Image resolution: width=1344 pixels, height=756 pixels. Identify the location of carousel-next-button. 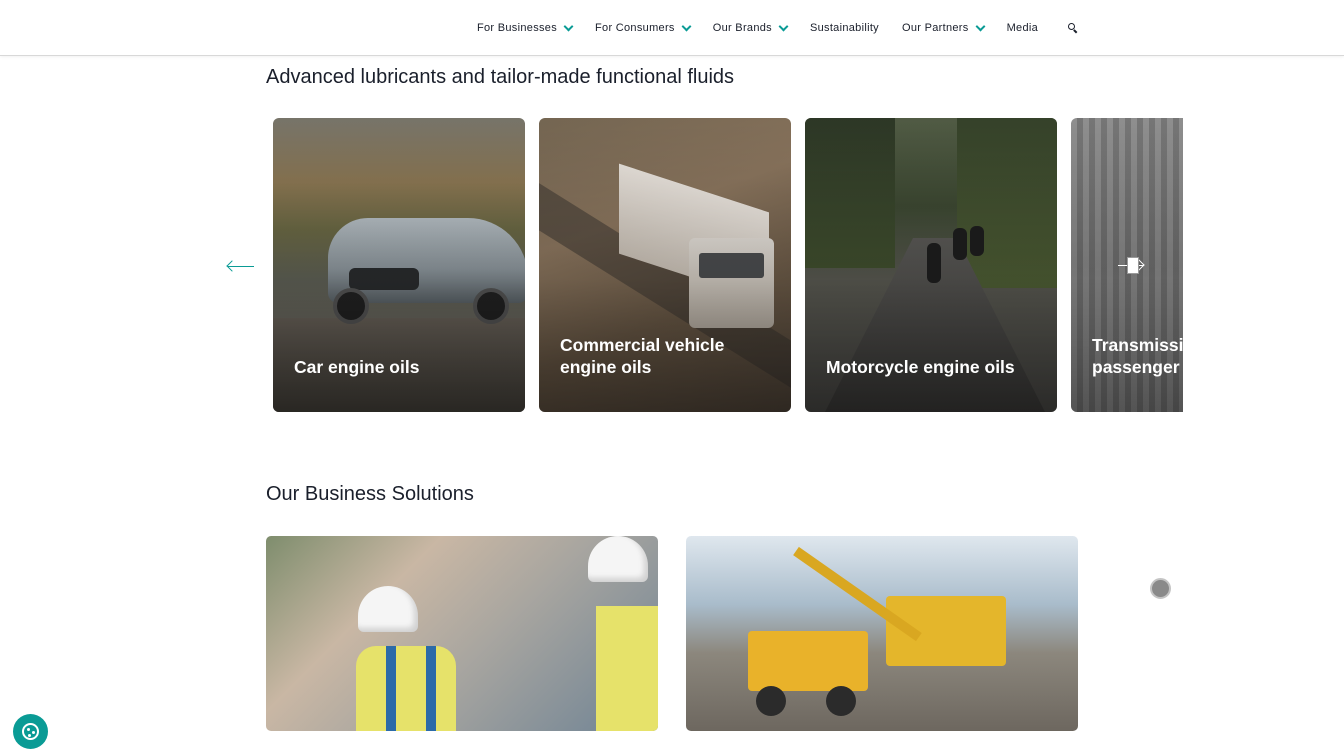
(1133, 266).